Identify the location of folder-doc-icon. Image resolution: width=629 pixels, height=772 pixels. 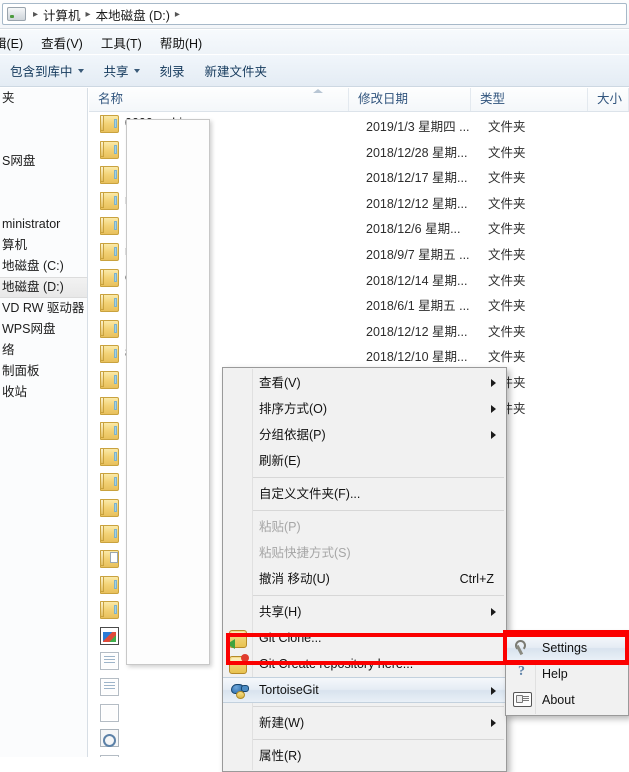
(109, 559).